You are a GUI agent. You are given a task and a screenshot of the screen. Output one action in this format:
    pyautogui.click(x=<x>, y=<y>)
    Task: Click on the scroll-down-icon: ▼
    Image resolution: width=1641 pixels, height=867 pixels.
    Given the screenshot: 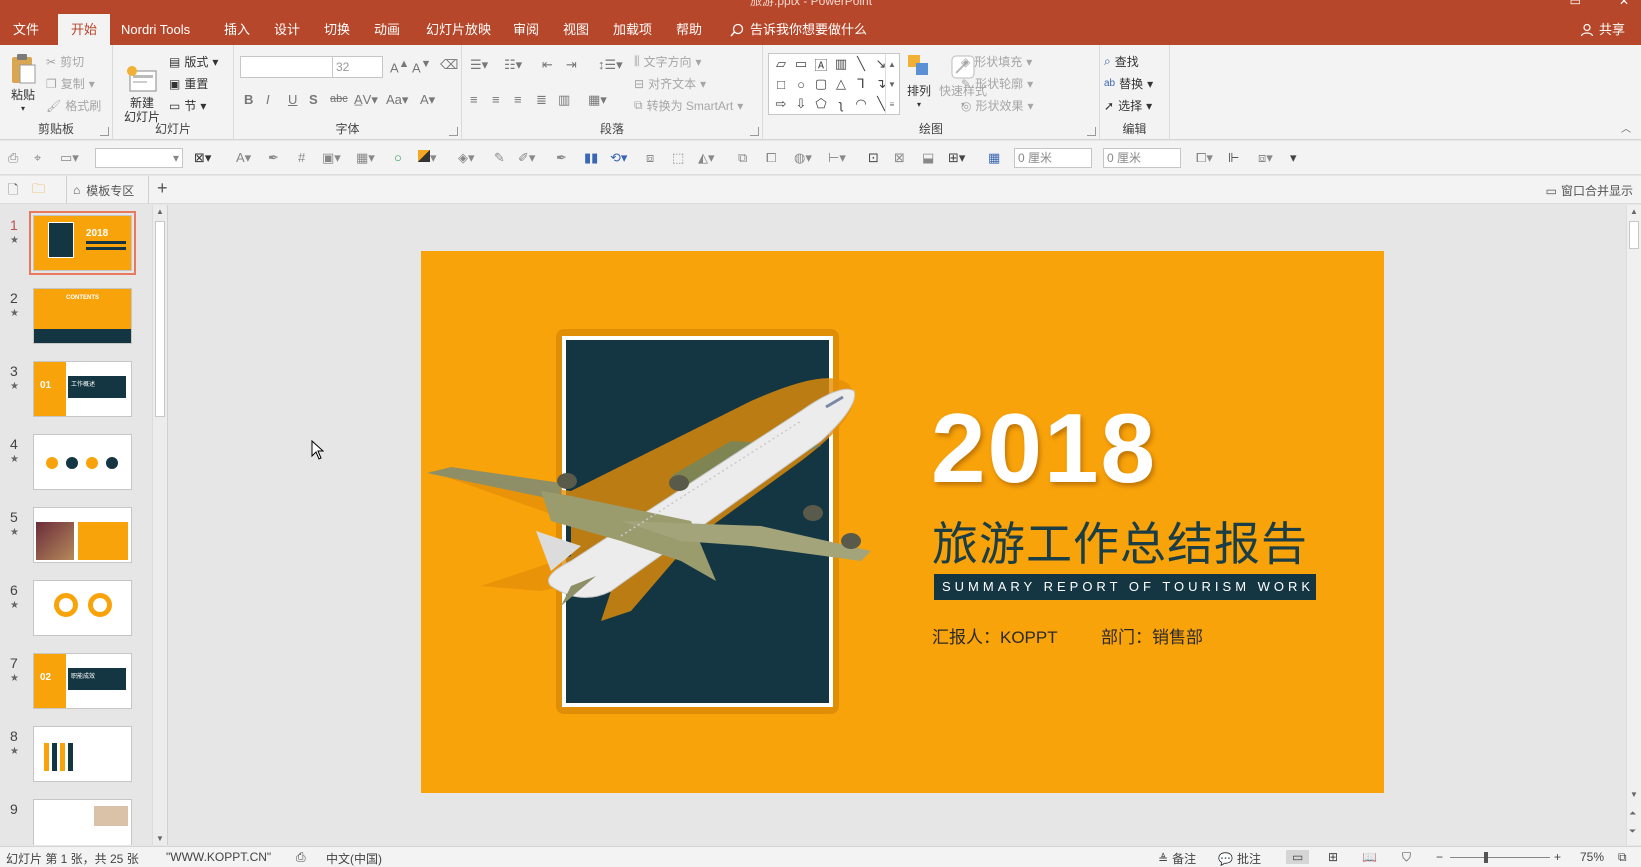 What is the action you would take?
    pyautogui.click(x=1634, y=794)
    